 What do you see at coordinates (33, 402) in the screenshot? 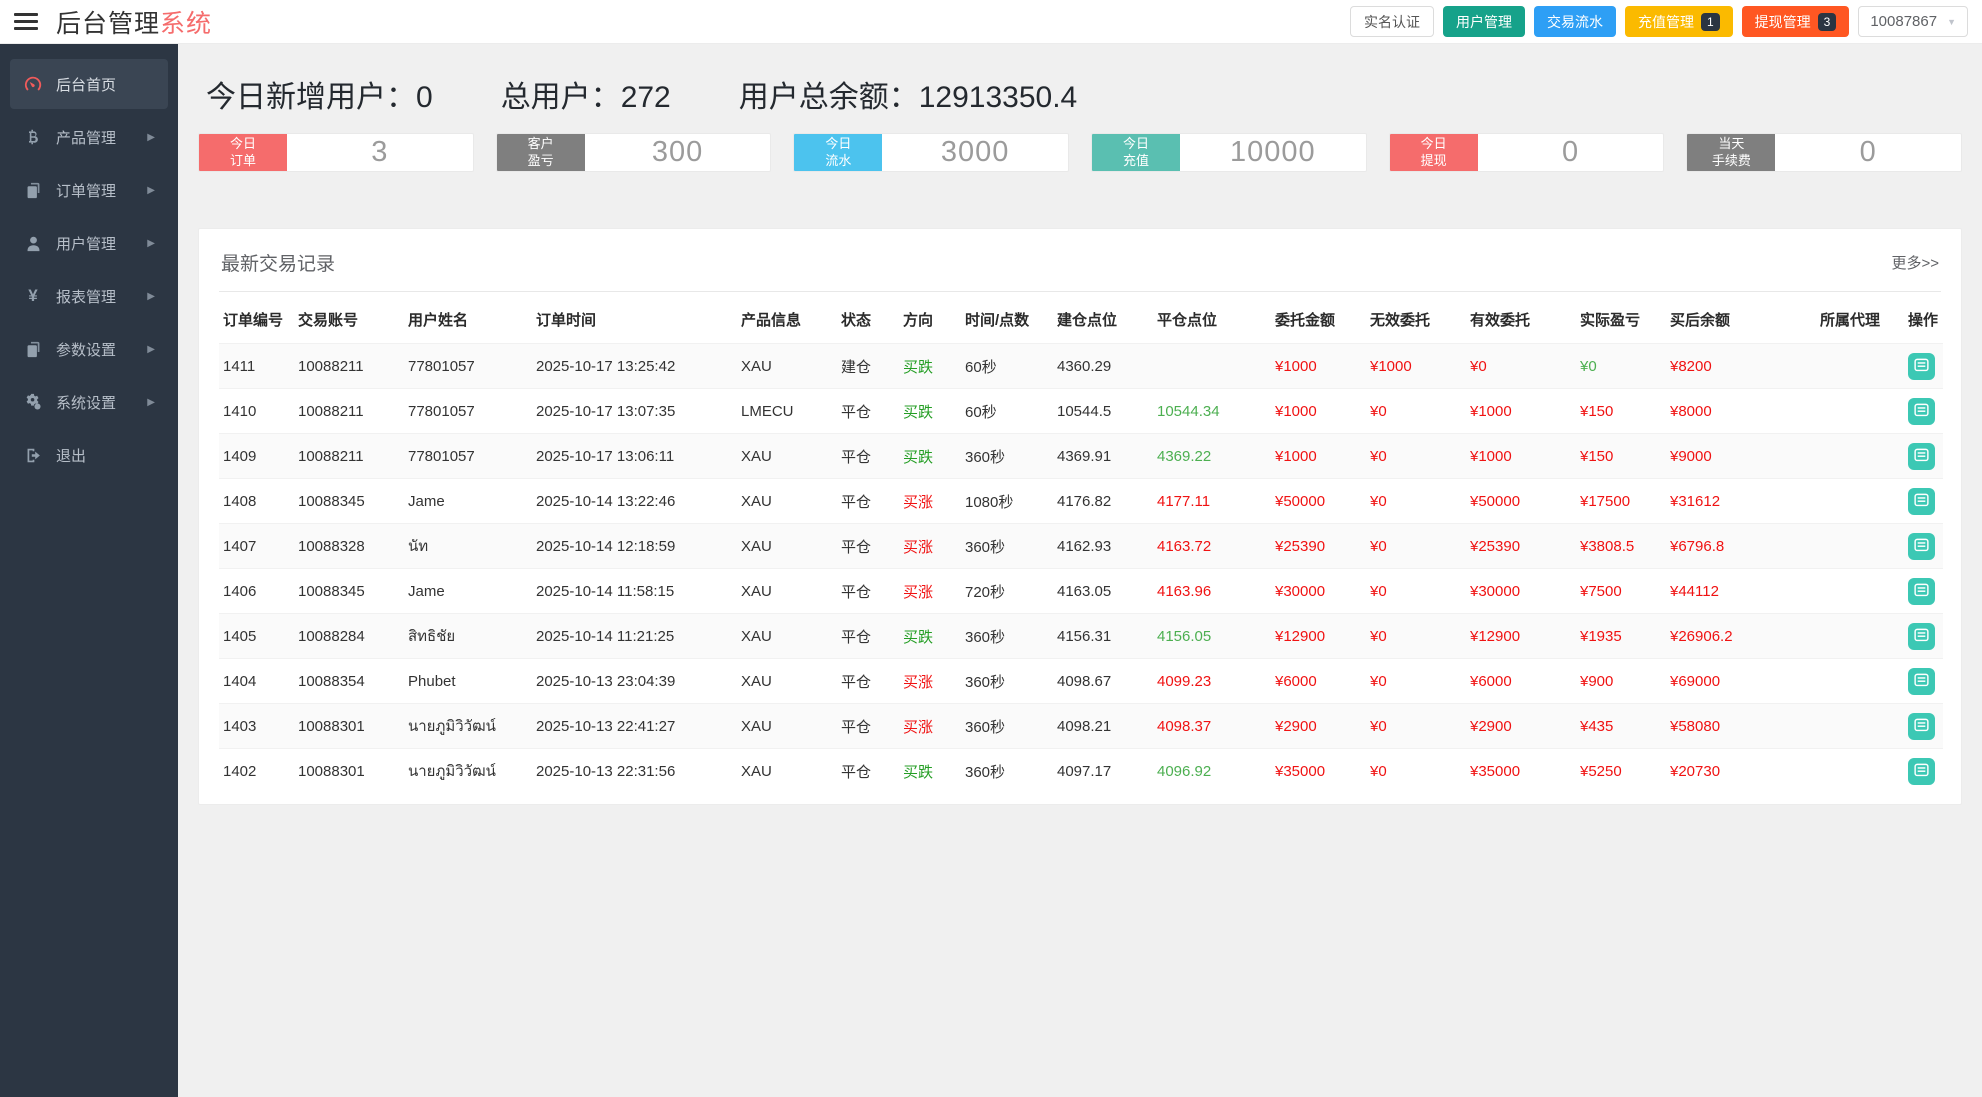
I see `gears-icon` at bounding box center [33, 402].